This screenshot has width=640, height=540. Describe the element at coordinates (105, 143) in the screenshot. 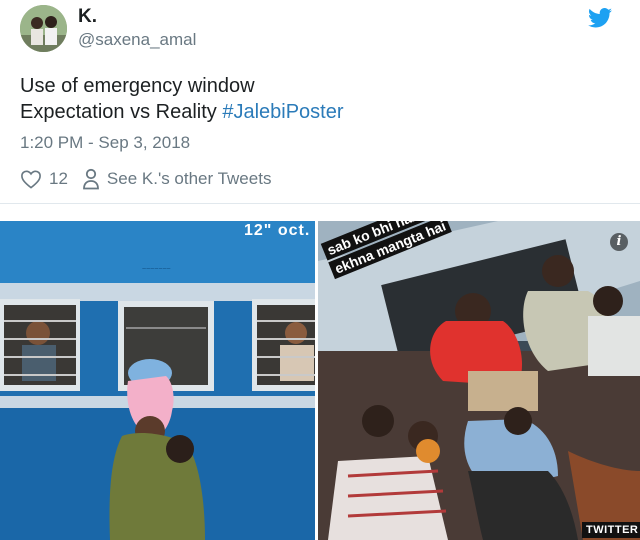

I see `tweet-timestamp: 1:20 PM - Sep 3, 2018` at that location.